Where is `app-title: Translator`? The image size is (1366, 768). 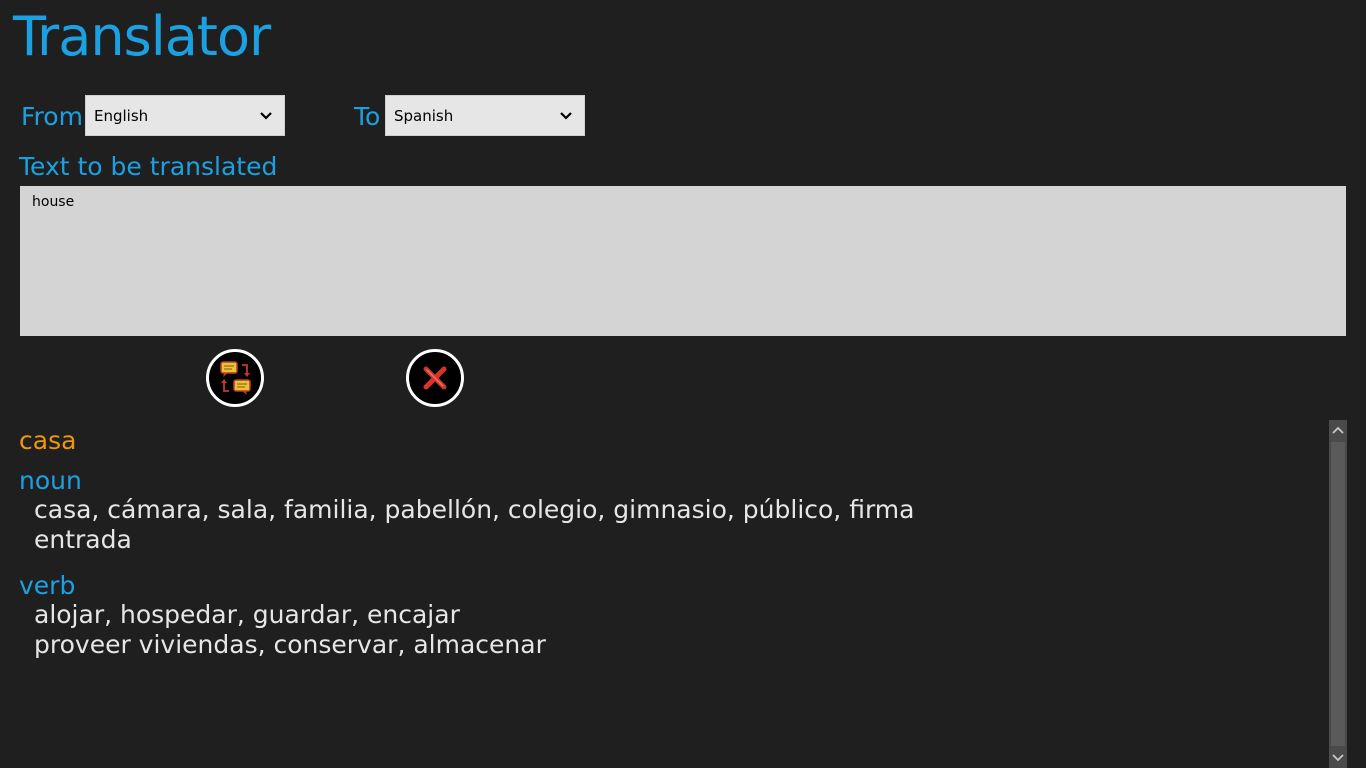
app-title: Translator is located at coordinates (142, 36).